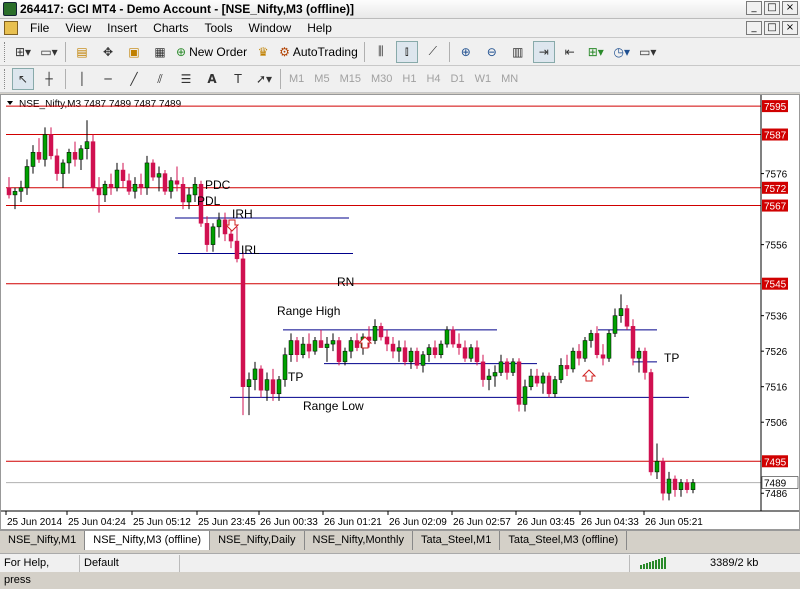  Describe the element at coordinates (108, 52) in the screenshot. I see `data-window-button: ✥` at that location.